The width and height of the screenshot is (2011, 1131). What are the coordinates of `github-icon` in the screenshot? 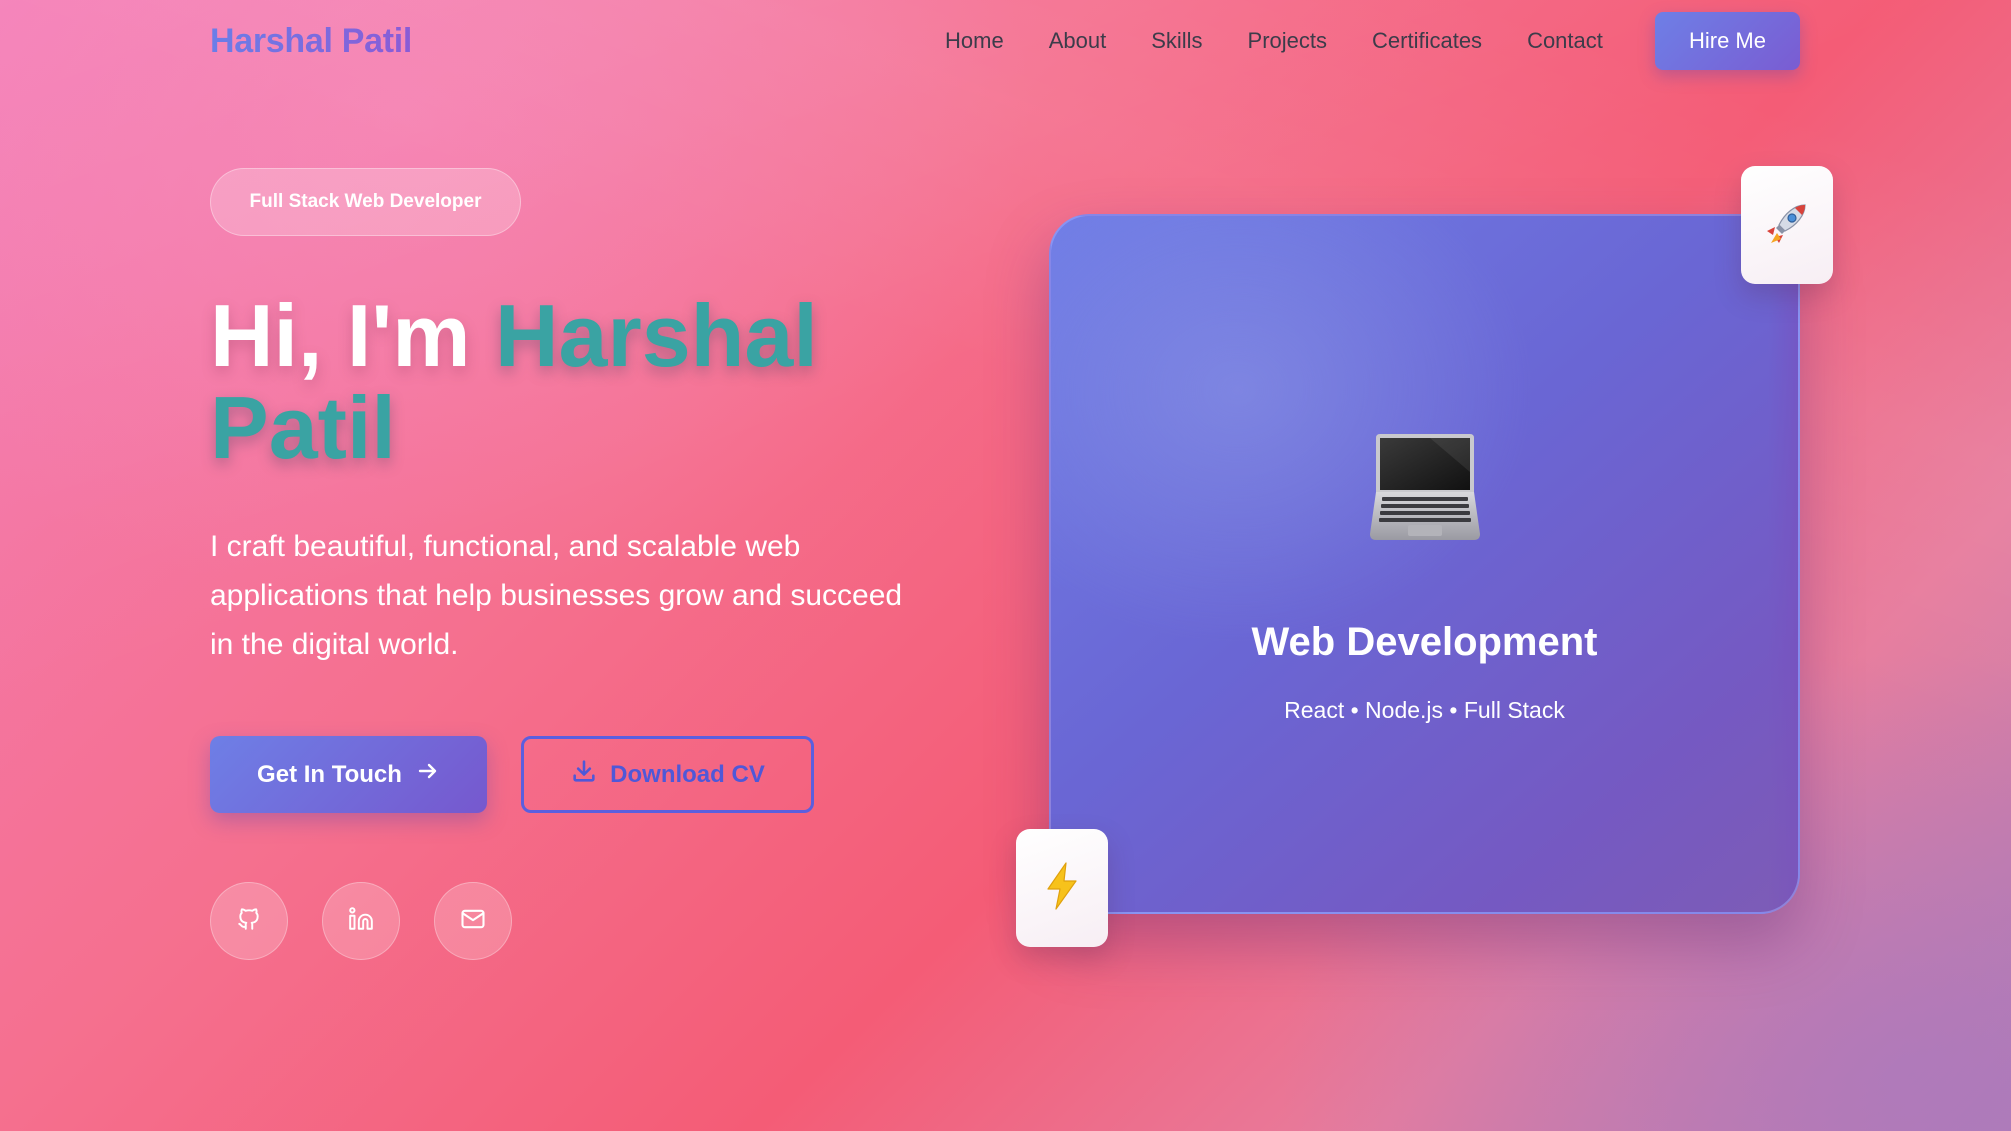 It's located at (249, 921).